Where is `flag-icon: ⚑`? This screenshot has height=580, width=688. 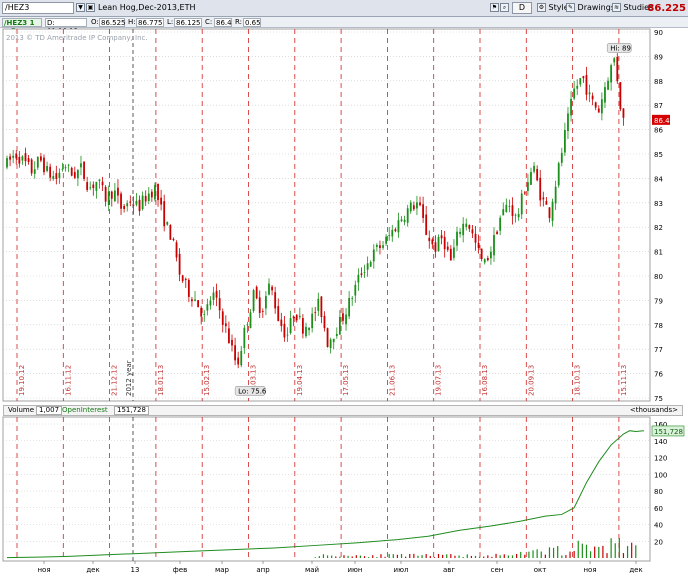 flag-icon: ⚑ is located at coordinates (494, 7).